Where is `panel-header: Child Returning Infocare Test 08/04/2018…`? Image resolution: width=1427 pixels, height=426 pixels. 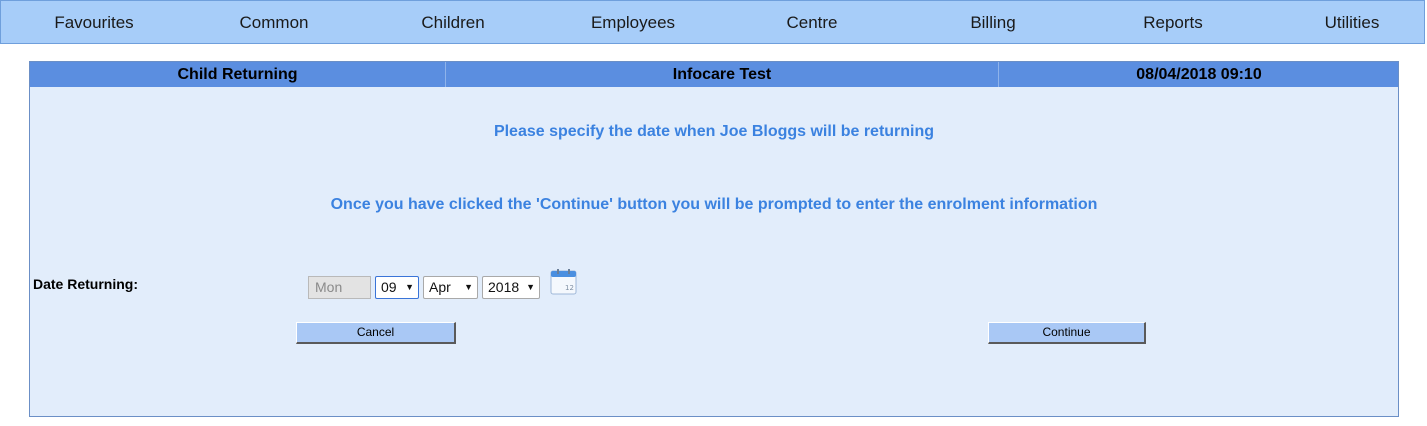 panel-header: Child Returning Infocare Test 08/04/2018… is located at coordinates (714, 74).